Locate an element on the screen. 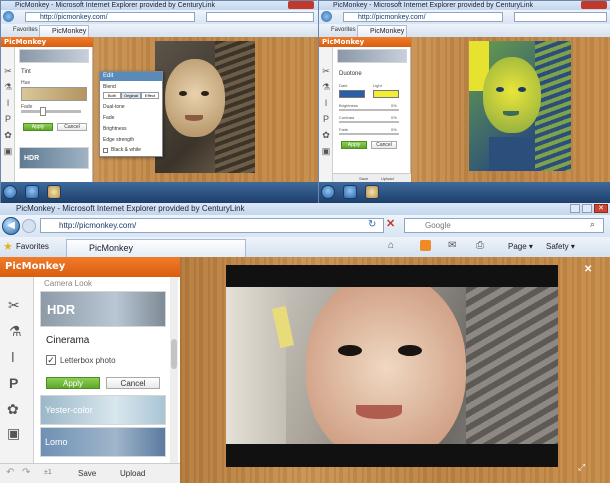  stop-icon: ✕ is located at coordinates (392, 225).